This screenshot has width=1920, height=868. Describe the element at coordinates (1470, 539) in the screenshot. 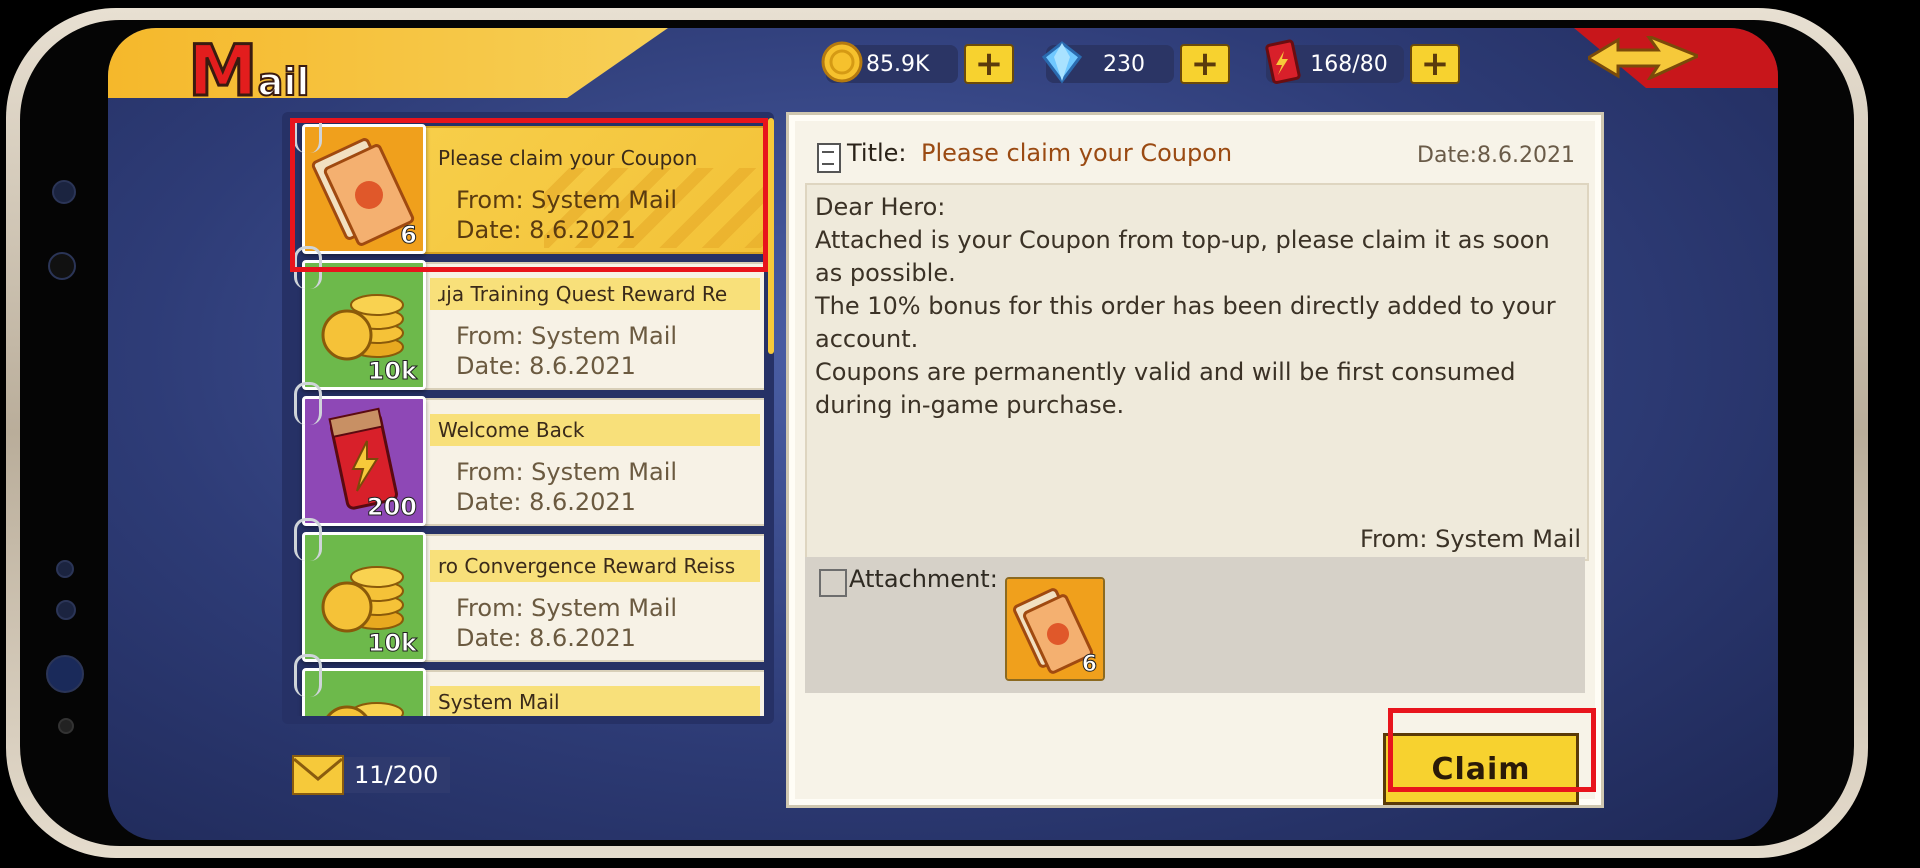

I see `mail-body-from: From: System Mail` at that location.